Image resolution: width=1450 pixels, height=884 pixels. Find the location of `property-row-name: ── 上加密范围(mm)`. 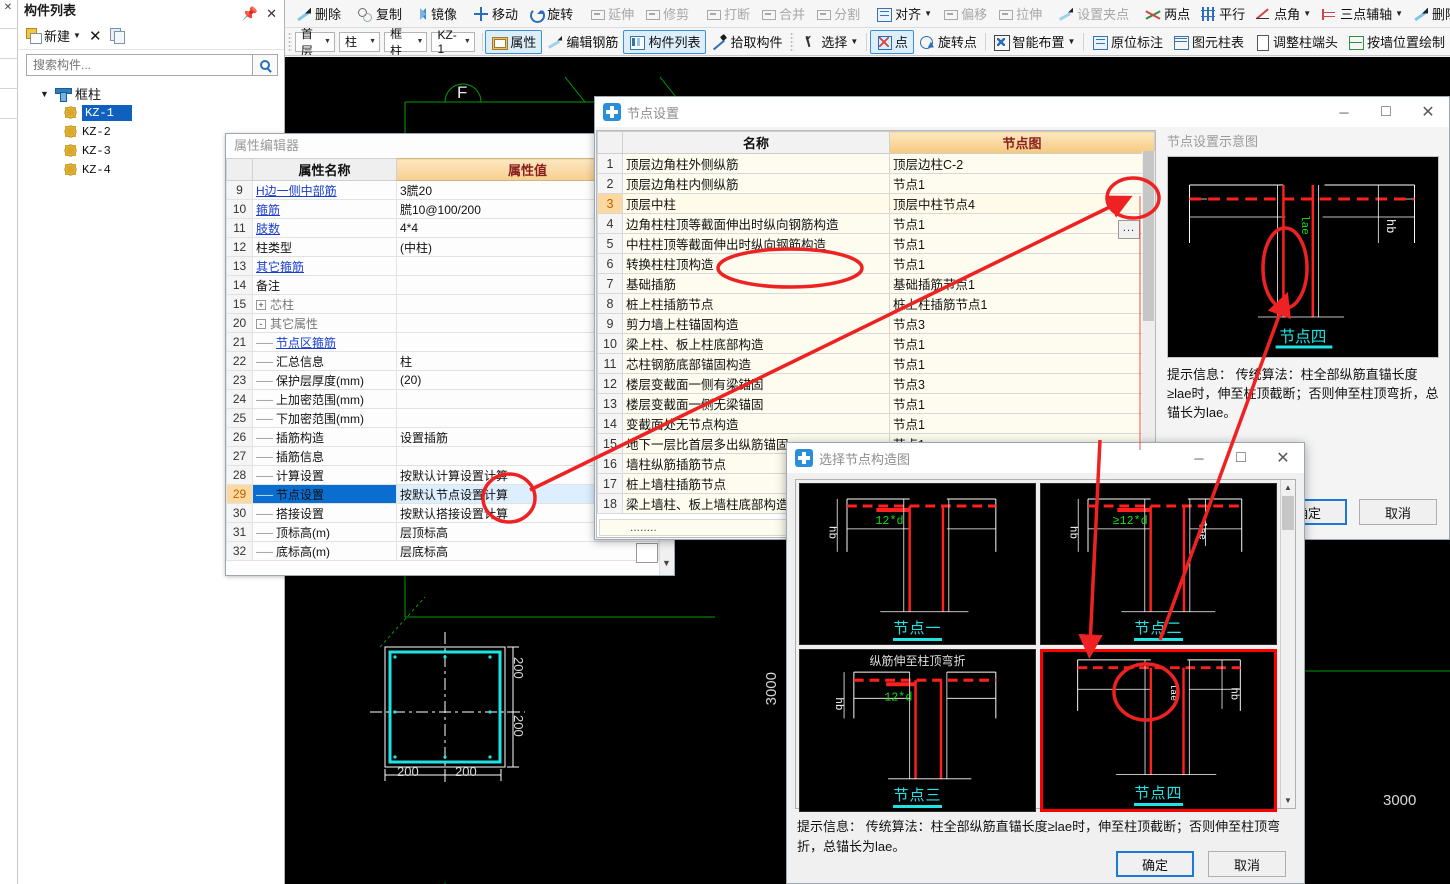

property-row-name: ── 上加密范围(mm) is located at coordinates (324, 399).